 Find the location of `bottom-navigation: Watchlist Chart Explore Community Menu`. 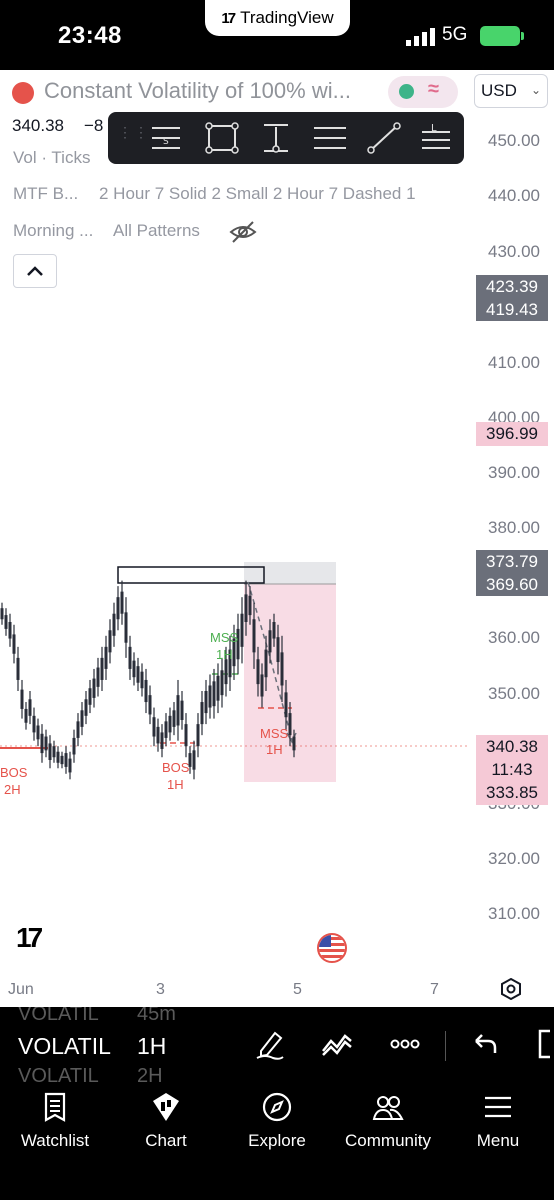

bottom-navigation: Watchlist Chart Explore Community Menu is located at coordinates (277, 1143).